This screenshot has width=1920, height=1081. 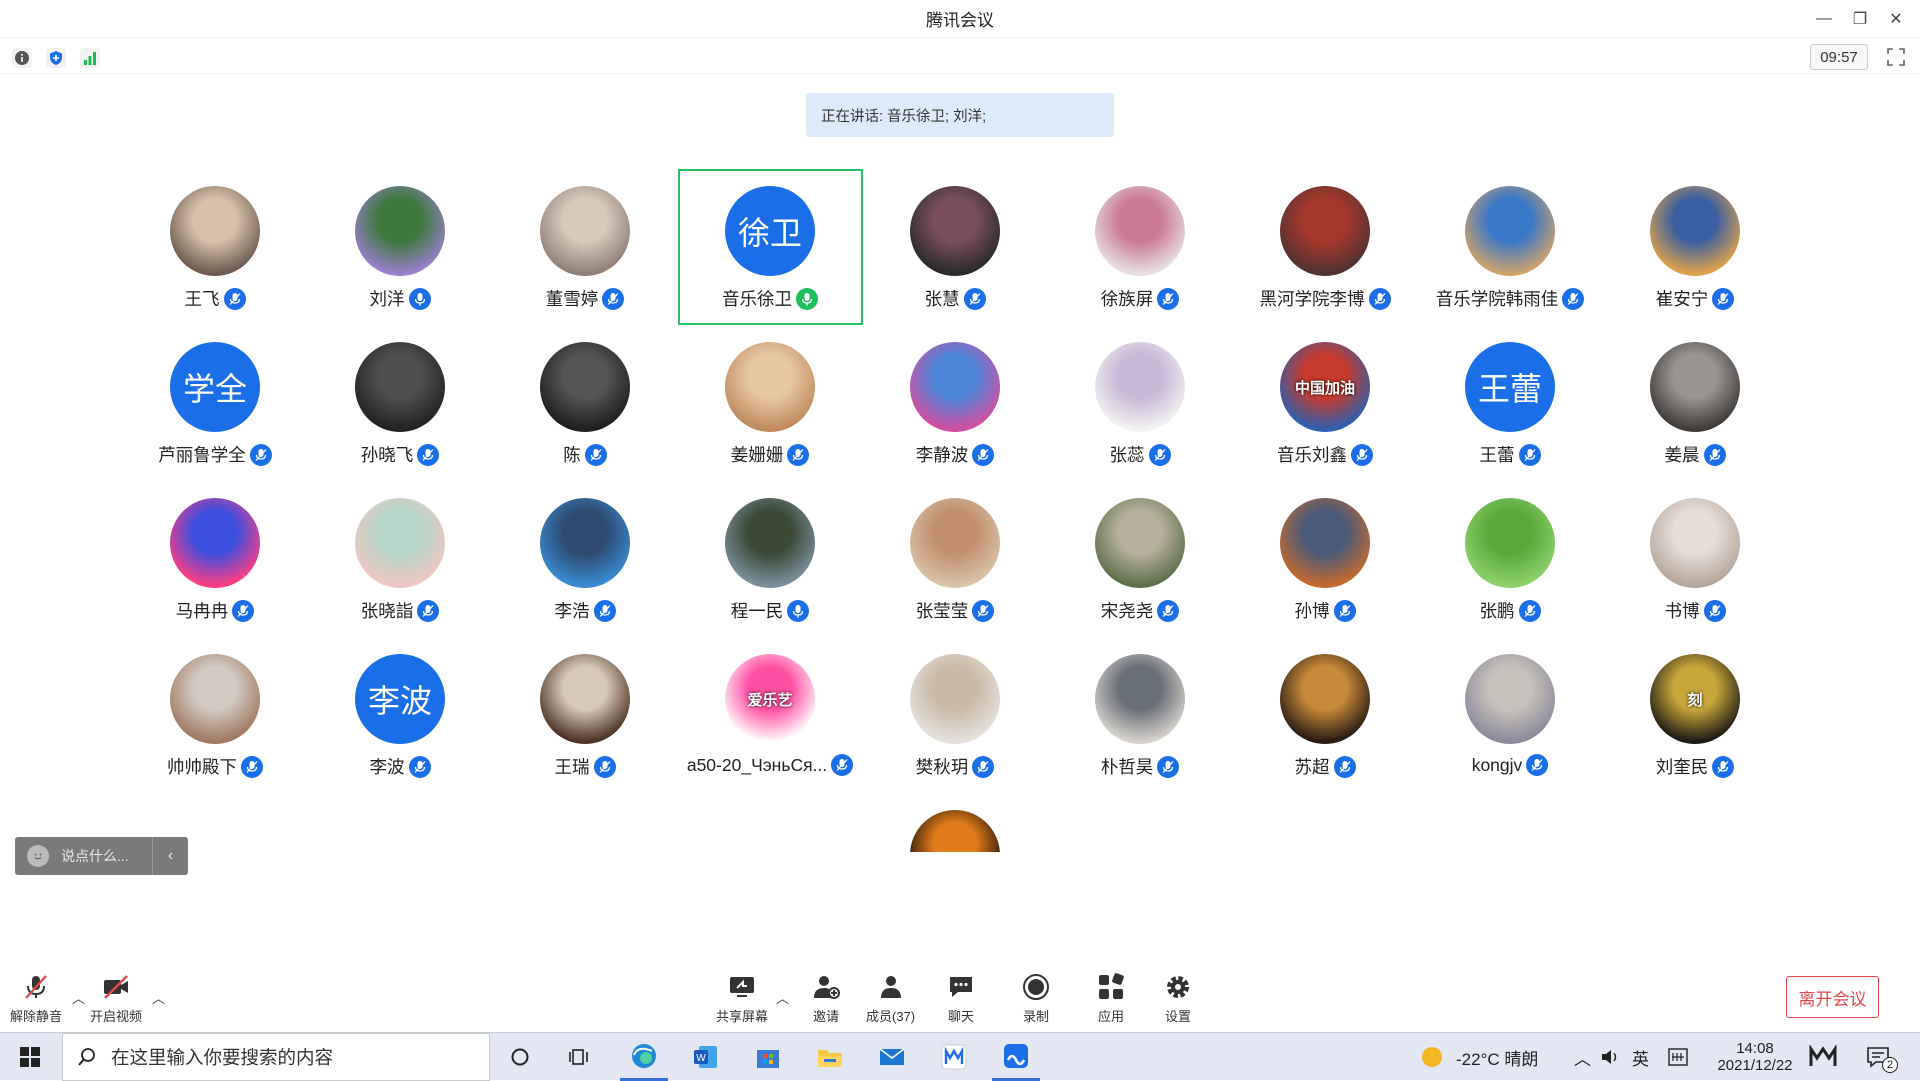 I want to click on participant-tile, so click(x=955, y=823).